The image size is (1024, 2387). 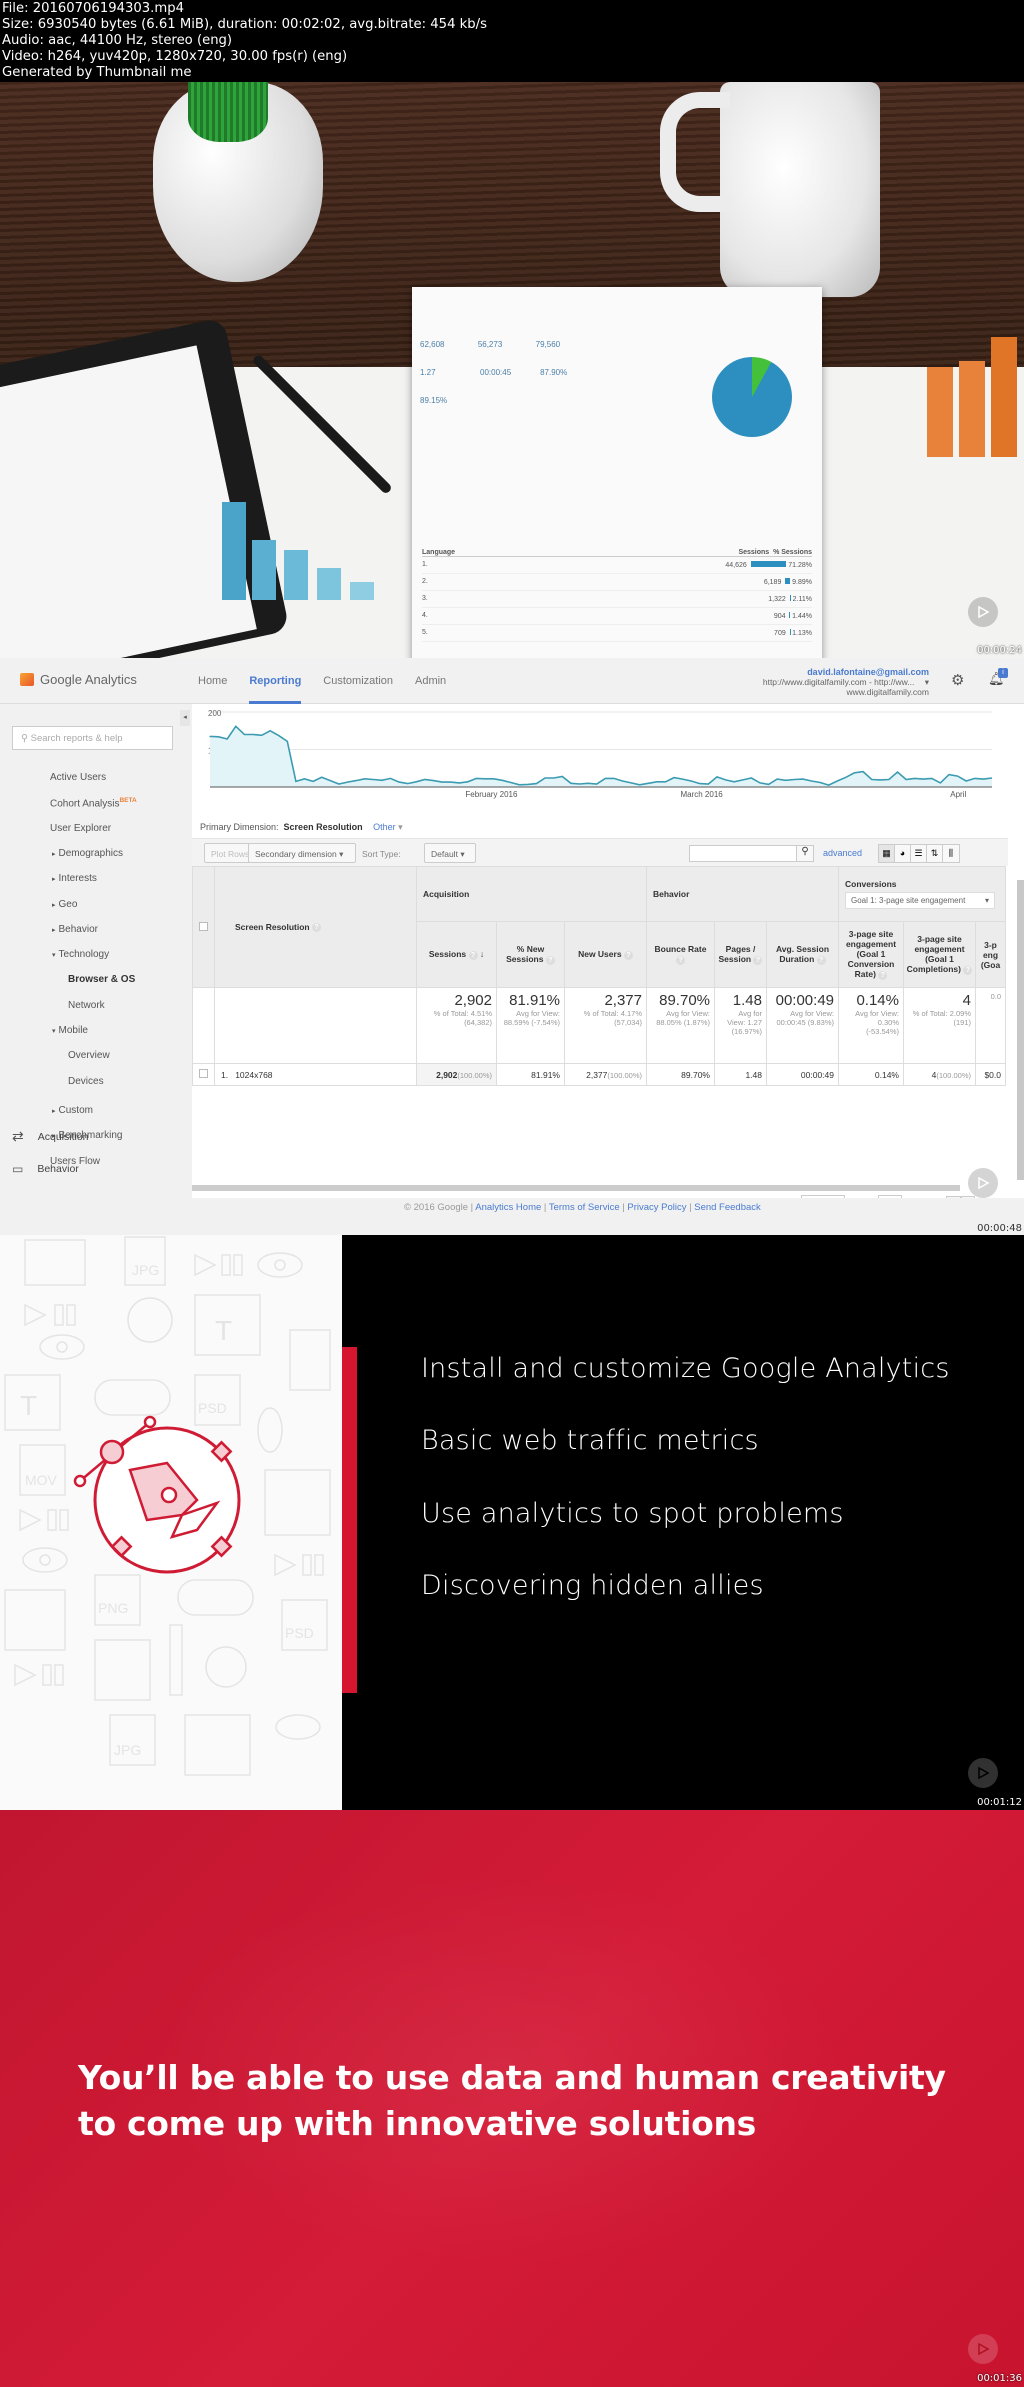 I want to click on nav-customization: Customization, so click(x=358, y=681).